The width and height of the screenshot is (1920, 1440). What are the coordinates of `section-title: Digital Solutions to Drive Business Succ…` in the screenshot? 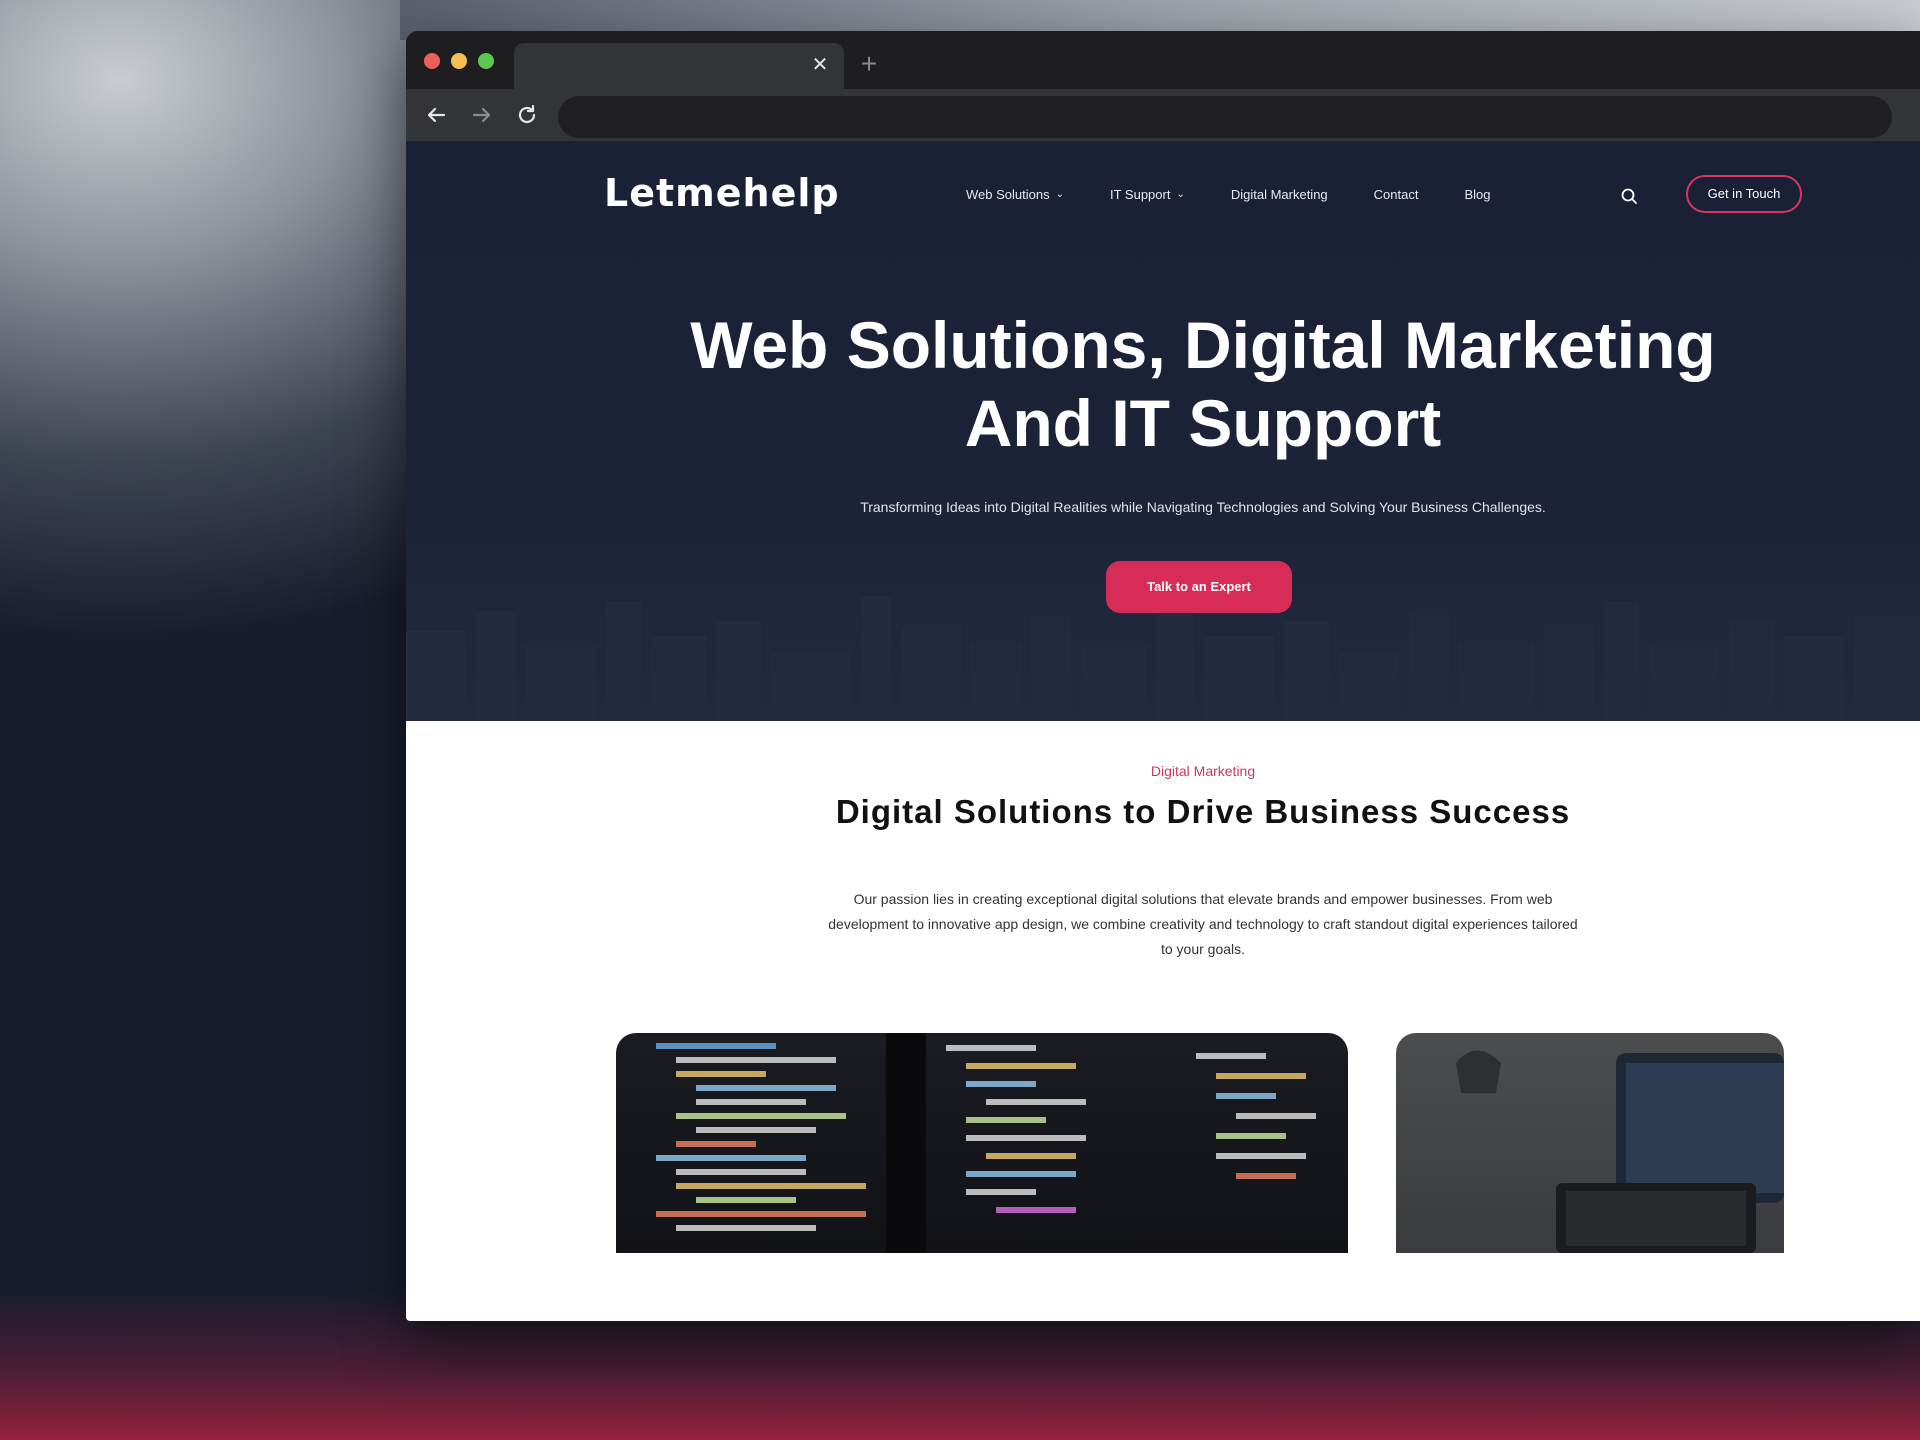 It's located at (1203, 811).